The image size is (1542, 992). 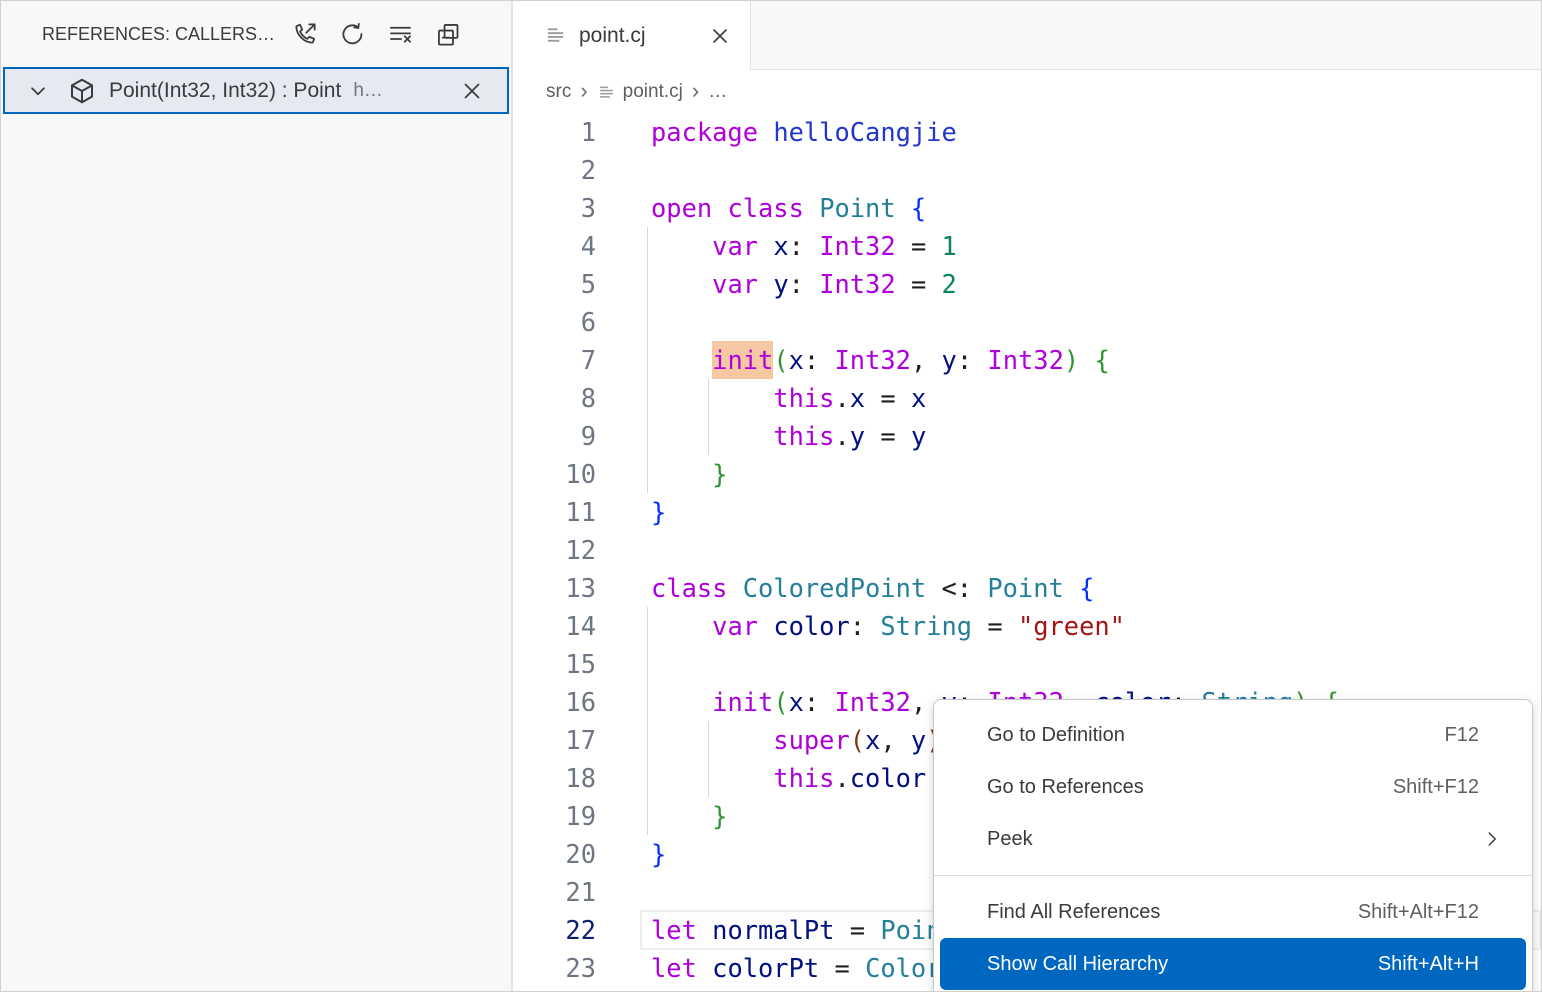 What do you see at coordinates (1027, 132) in the screenshot?
I see `code-line-1: 1 package helloCangjie` at bounding box center [1027, 132].